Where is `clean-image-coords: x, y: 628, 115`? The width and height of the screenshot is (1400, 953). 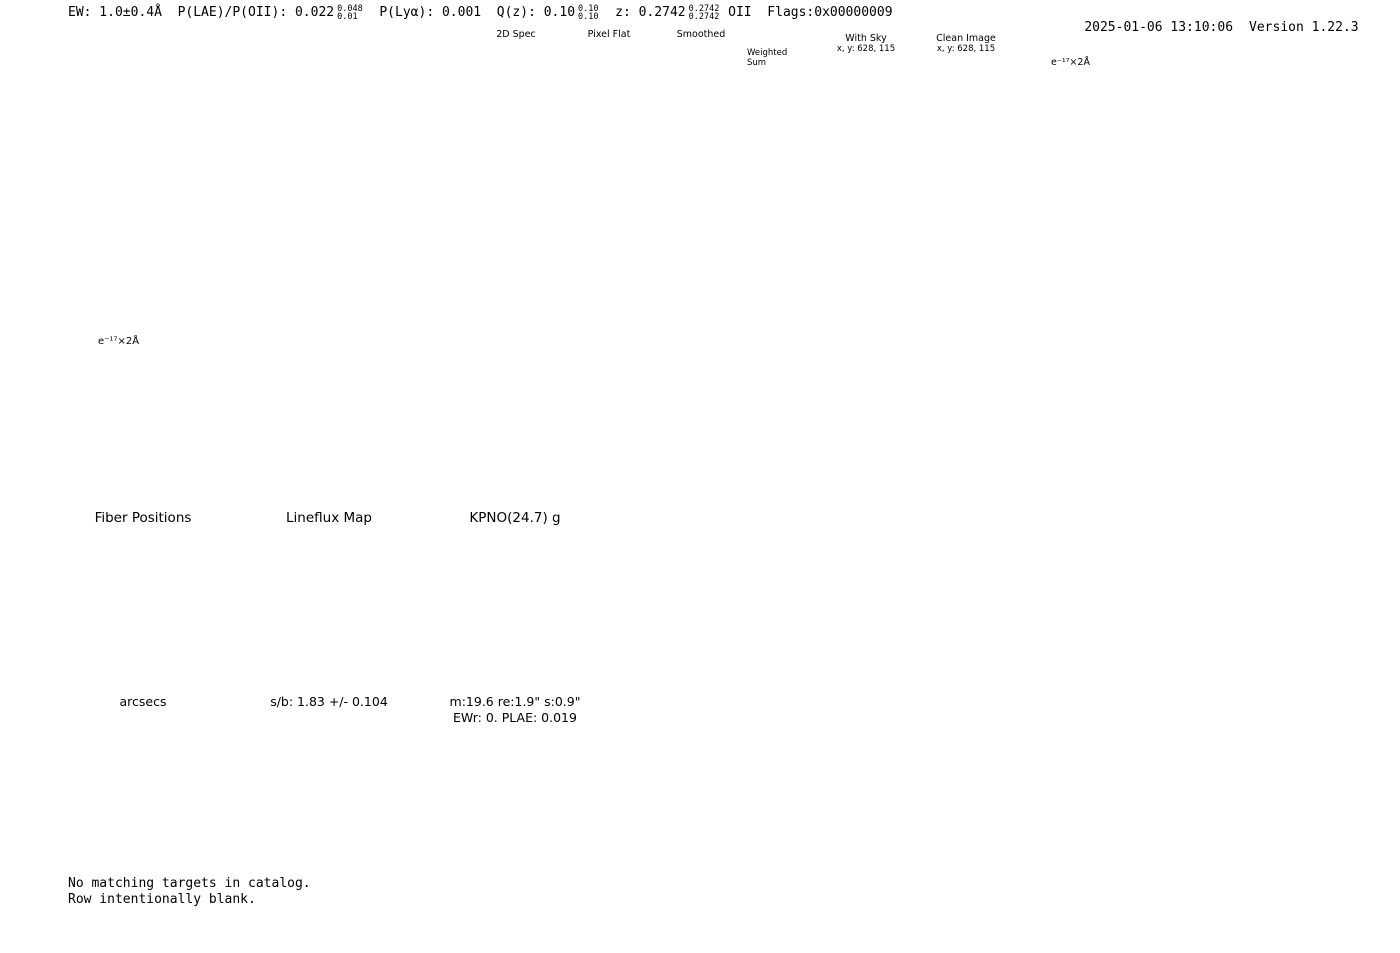
clean-image-coords: x, y: 628, 115 is located at coordinates (966, 49).